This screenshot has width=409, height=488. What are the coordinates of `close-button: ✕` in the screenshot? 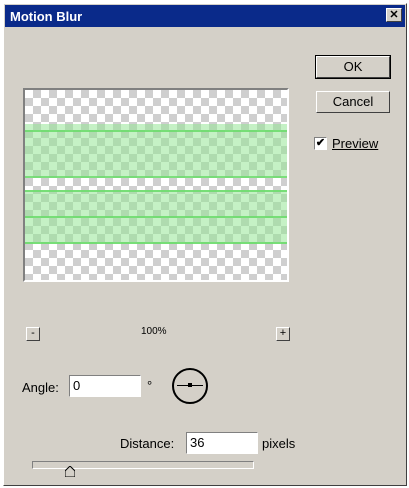 It's located at (394, 15).